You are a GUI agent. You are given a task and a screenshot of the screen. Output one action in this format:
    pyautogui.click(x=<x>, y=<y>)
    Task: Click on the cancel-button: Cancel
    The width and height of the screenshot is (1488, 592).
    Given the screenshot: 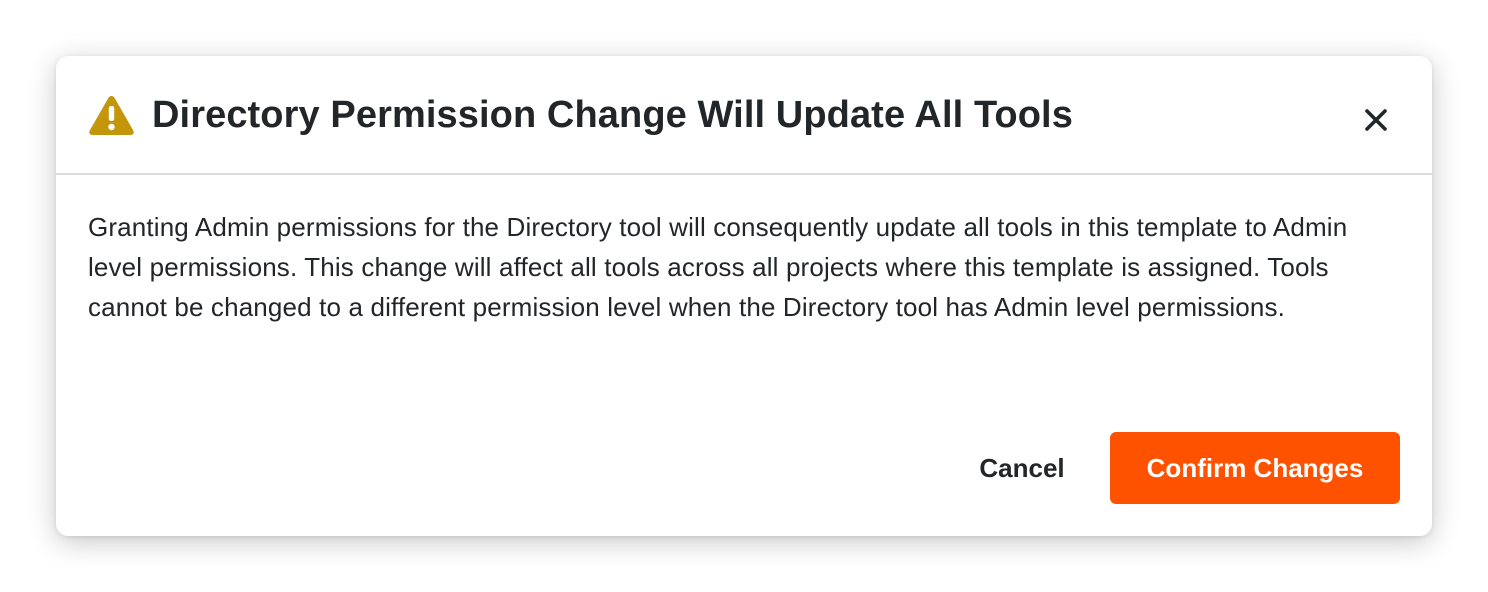 What is the action you would take?
    pyautogui.click(x=1022, y=468)
    